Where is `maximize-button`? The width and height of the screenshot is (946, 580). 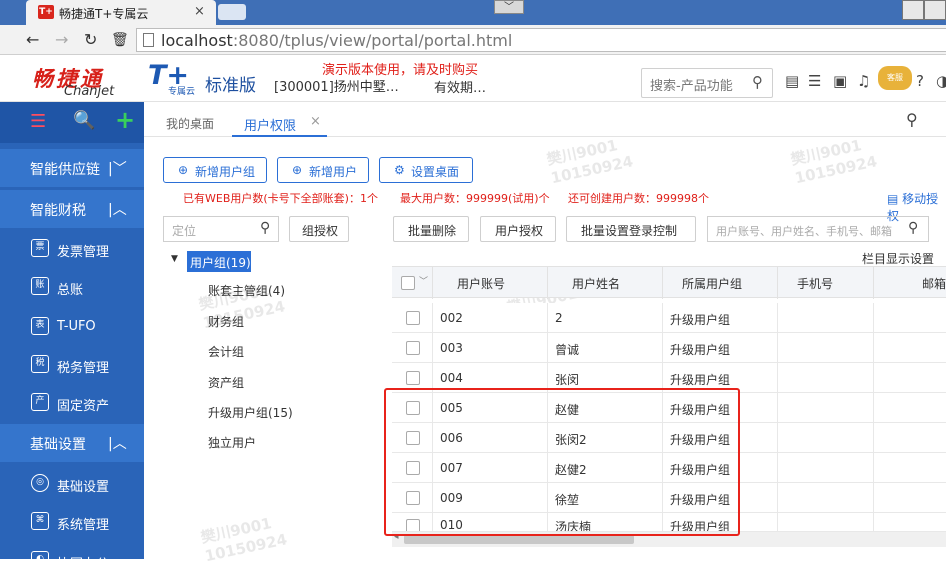
maximize-button is located at coordinates (935, 10).